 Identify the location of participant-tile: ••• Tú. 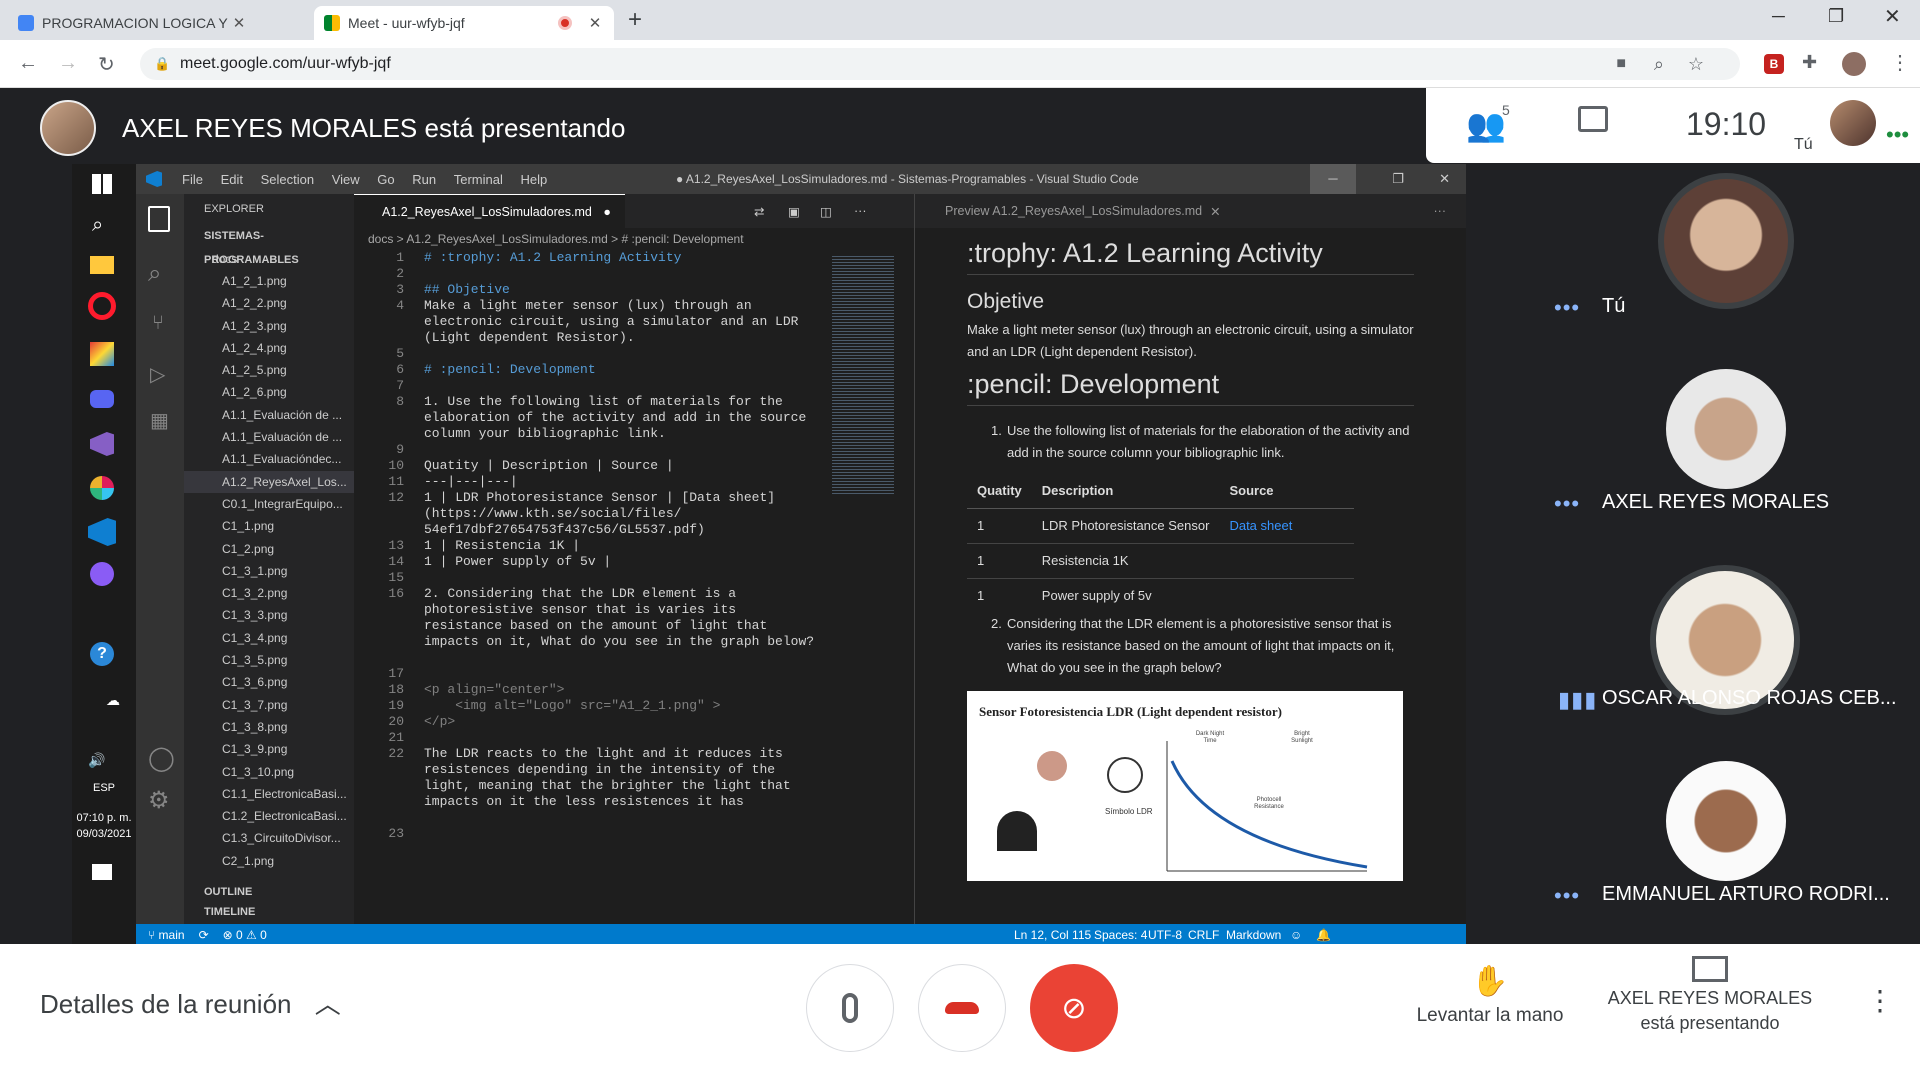
(1729, 270).